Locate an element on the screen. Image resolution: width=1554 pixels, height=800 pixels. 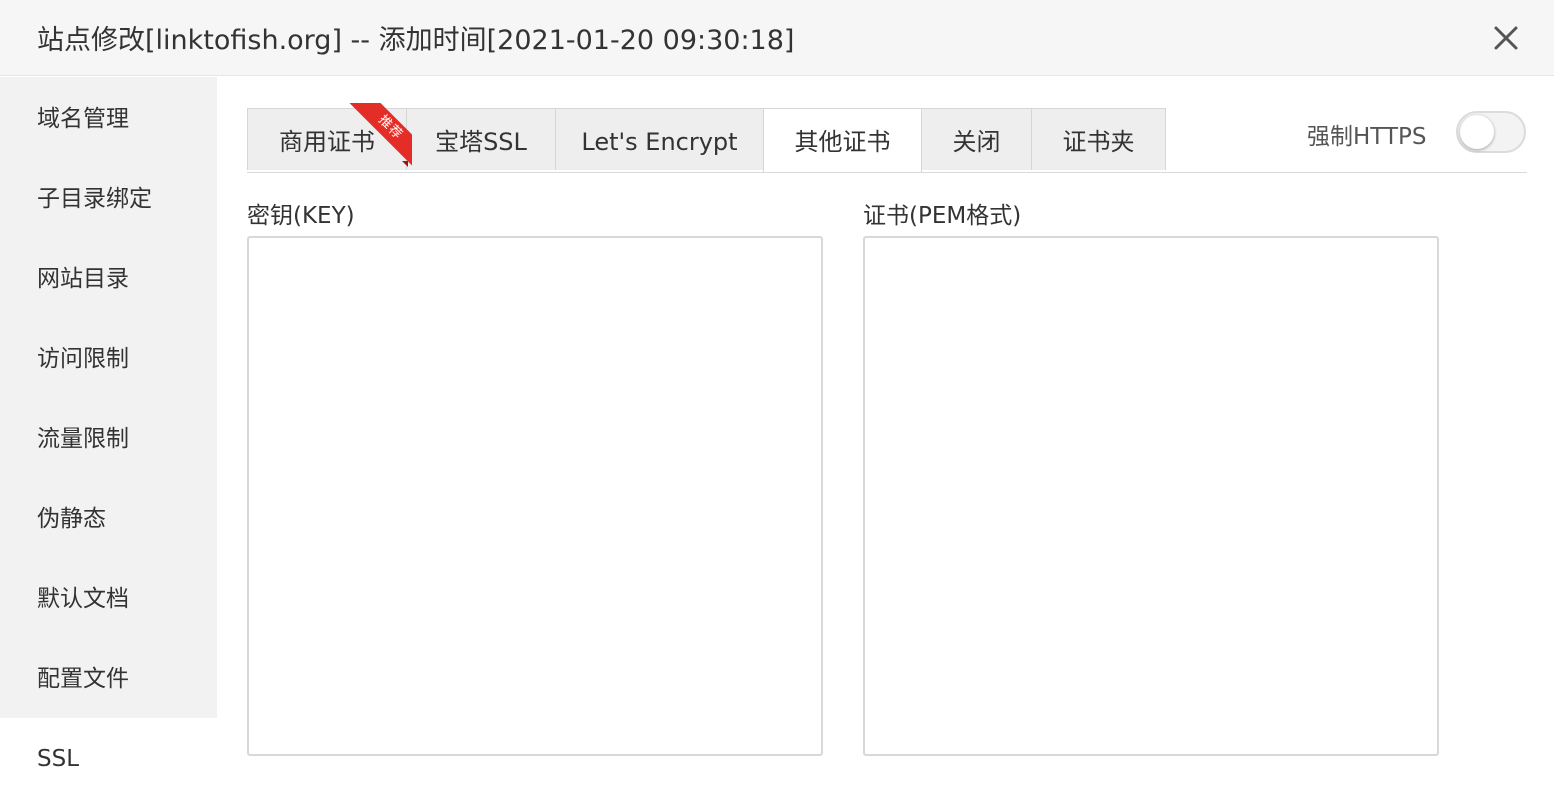
key-label: 密钥(KEY) is located at coordinates (301, 216).